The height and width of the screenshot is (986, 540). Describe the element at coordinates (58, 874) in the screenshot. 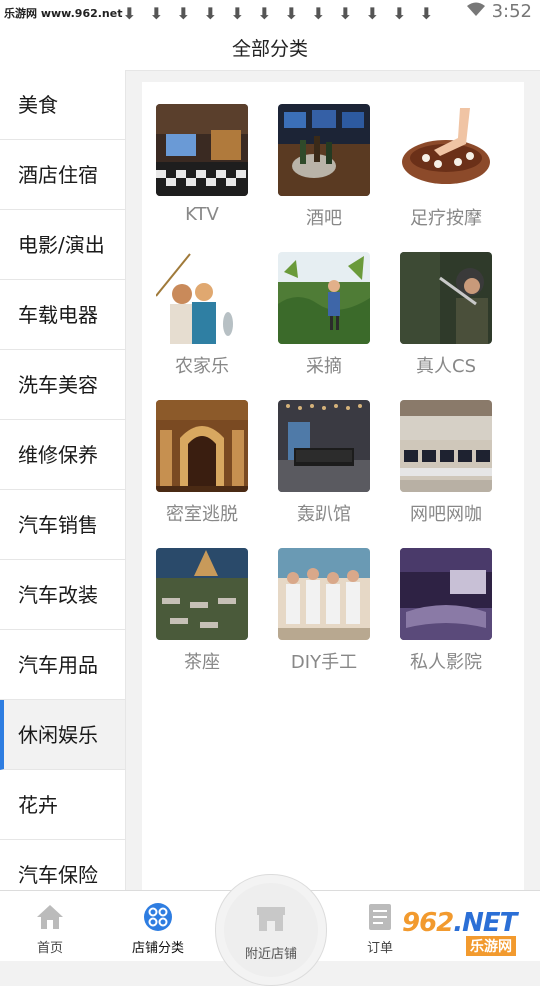

I see `sidebar-item-label: 汽车保险` at that location.